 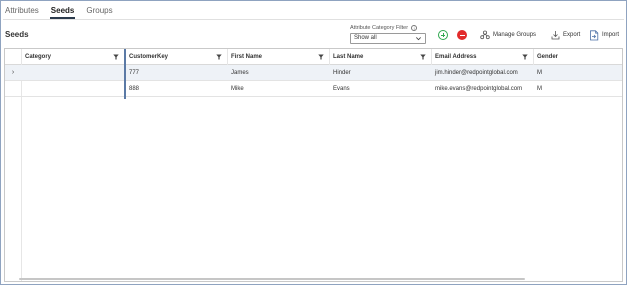 I want to click on cell-last-name: Evans, so click(x=341, y=89).